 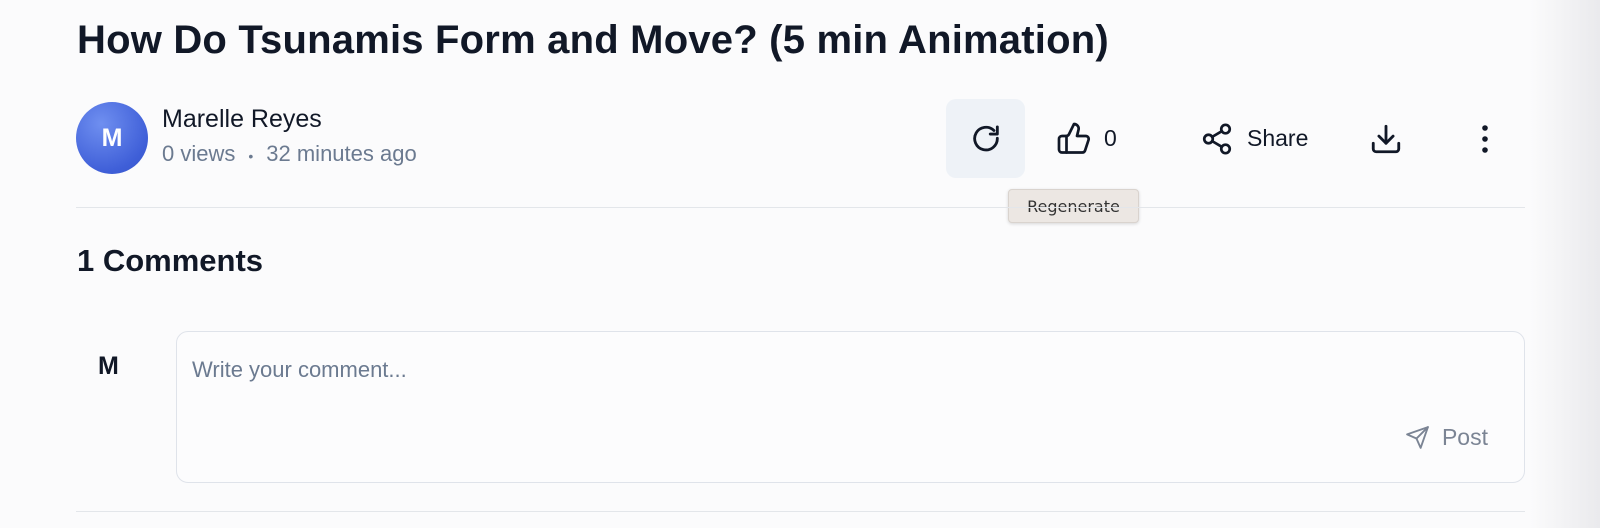 I want to click on regenerate-button, so click(x=985, y=138).